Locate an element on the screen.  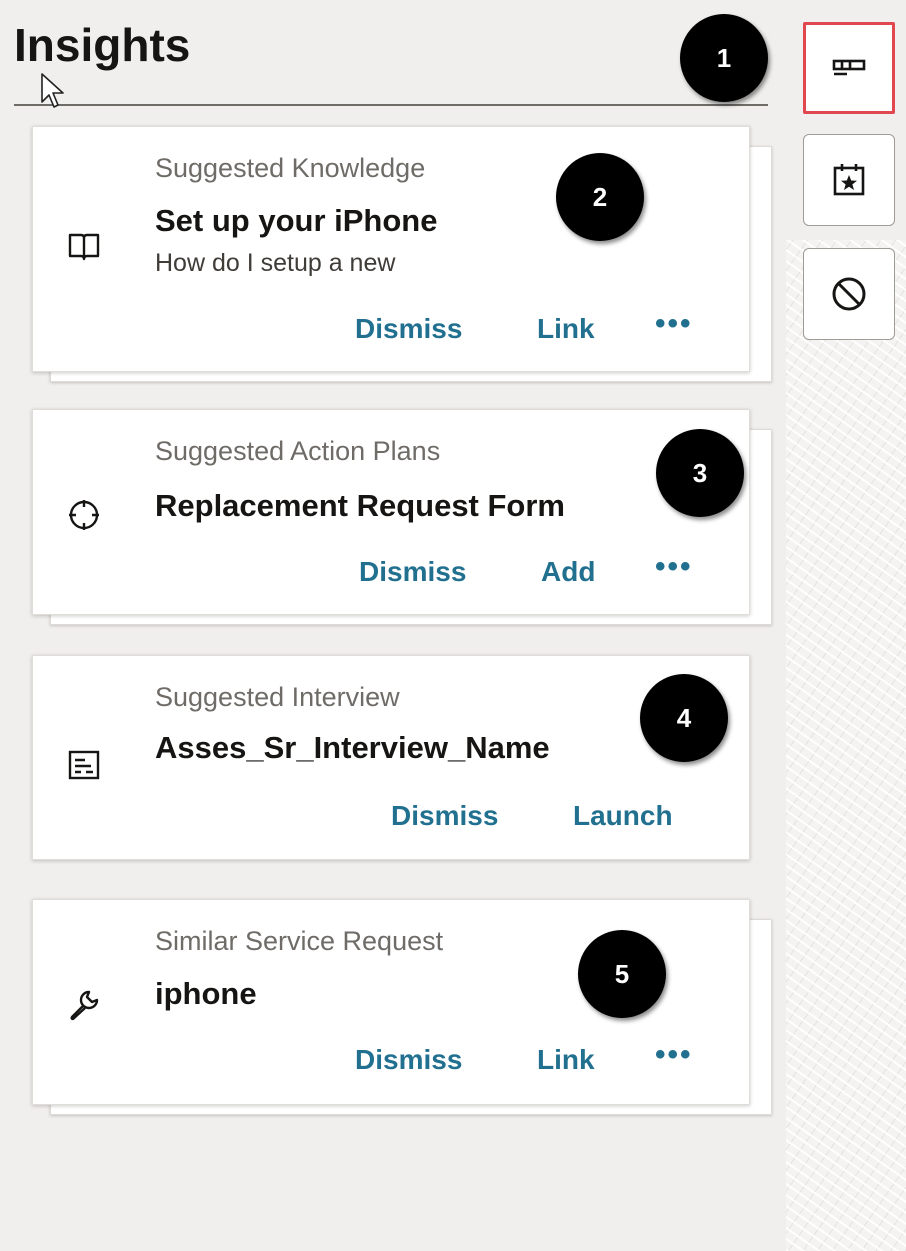
callout-badge: 3 is located at coordinates (700, 473).